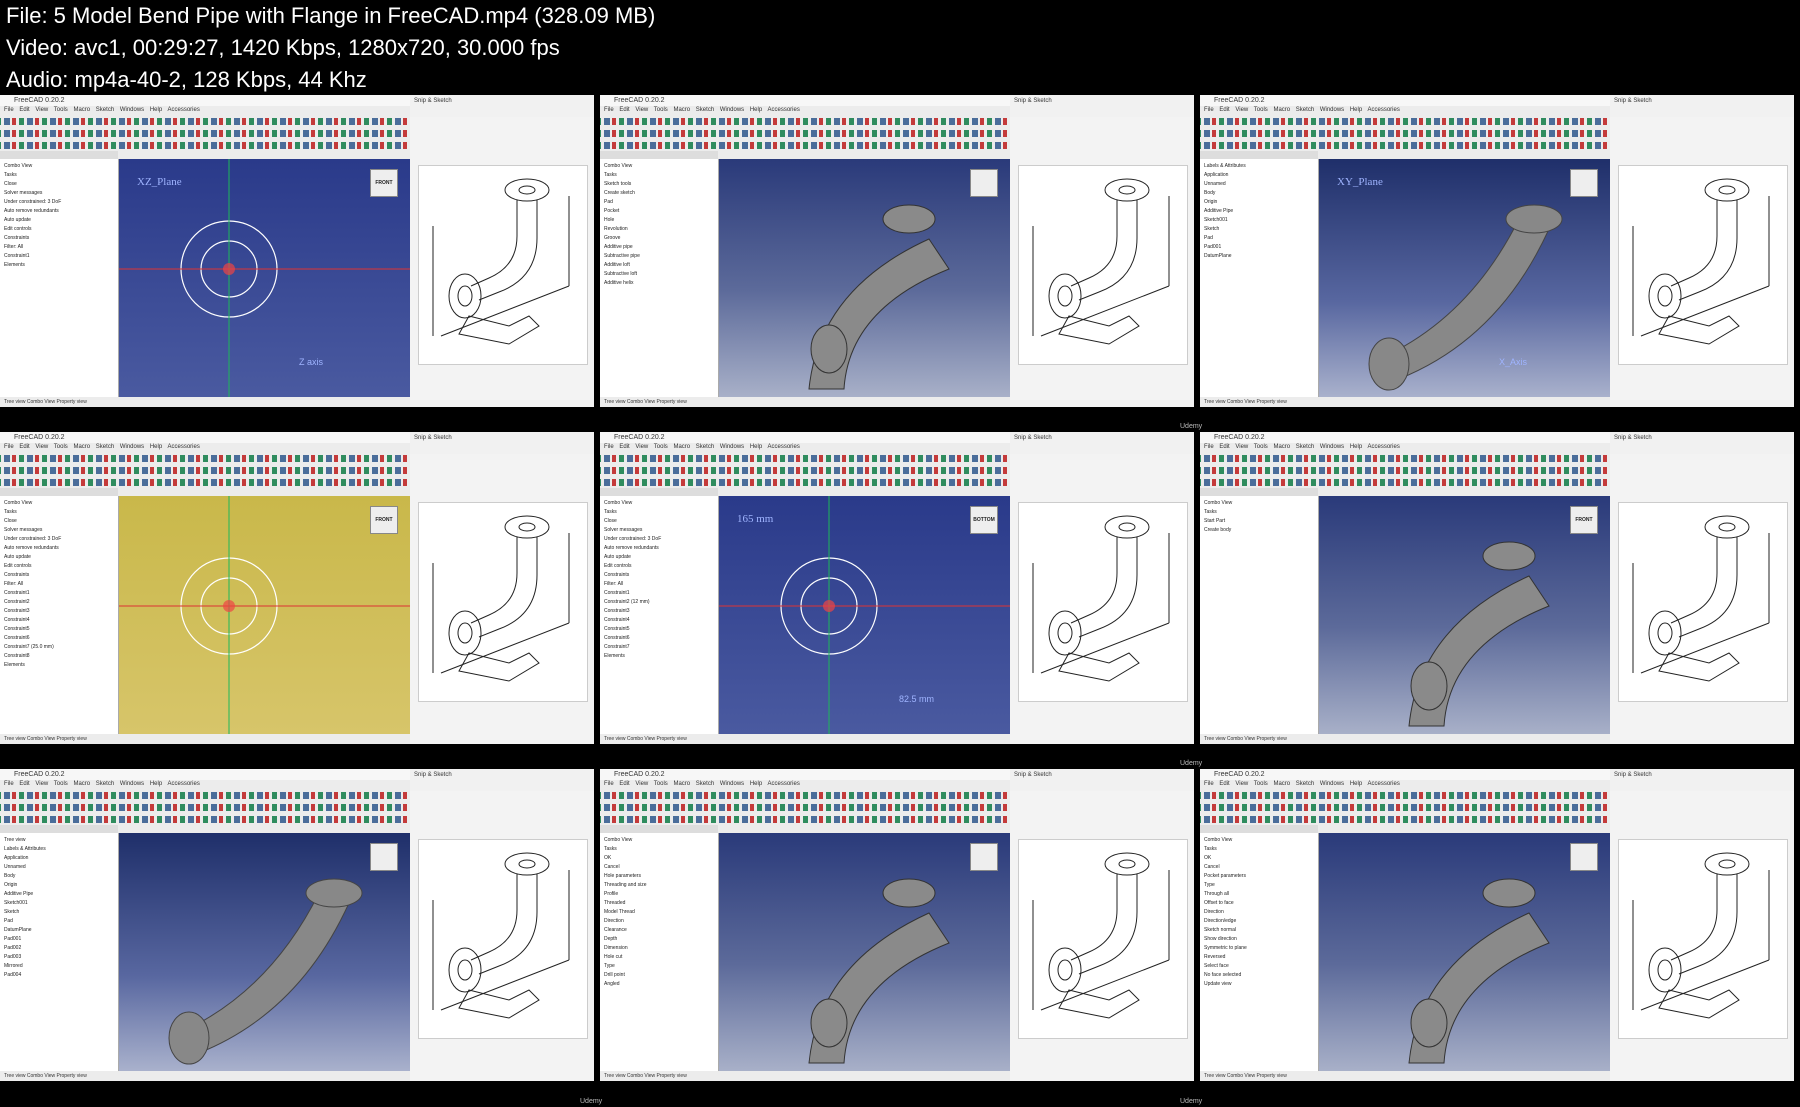 This screenshot has height=1107, width=1800. I want to click on panel-line: Threading and size, so click(625, 885).